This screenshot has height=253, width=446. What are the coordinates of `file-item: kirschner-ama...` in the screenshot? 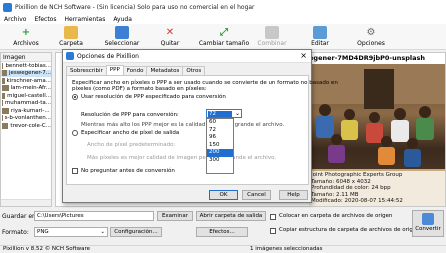 It's located at (26, 81).